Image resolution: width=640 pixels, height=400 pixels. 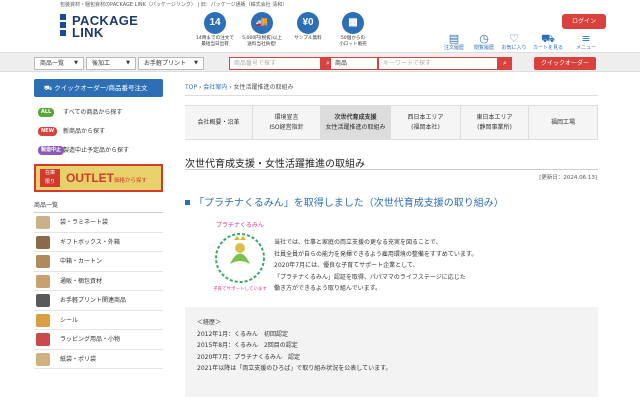 I want to click on header-menu-link: ≡ メニュー, so click(x=586, y=41).